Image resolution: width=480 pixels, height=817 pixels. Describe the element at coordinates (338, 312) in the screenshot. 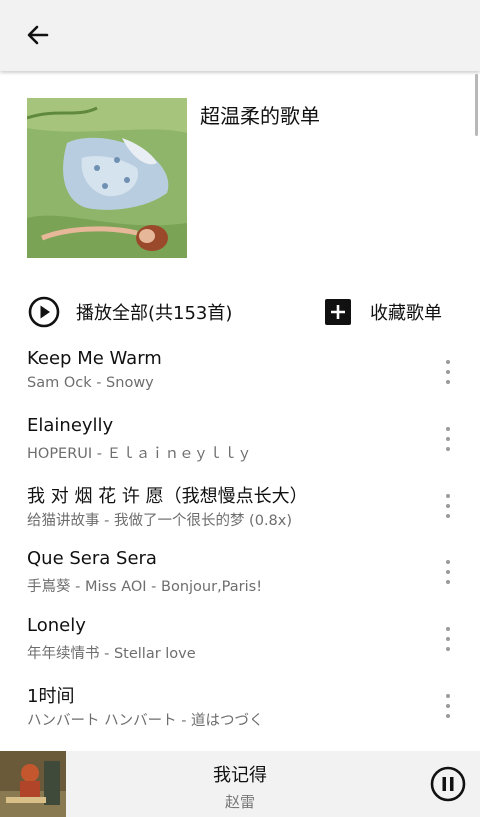

I see `plus-square-icon` at that location.